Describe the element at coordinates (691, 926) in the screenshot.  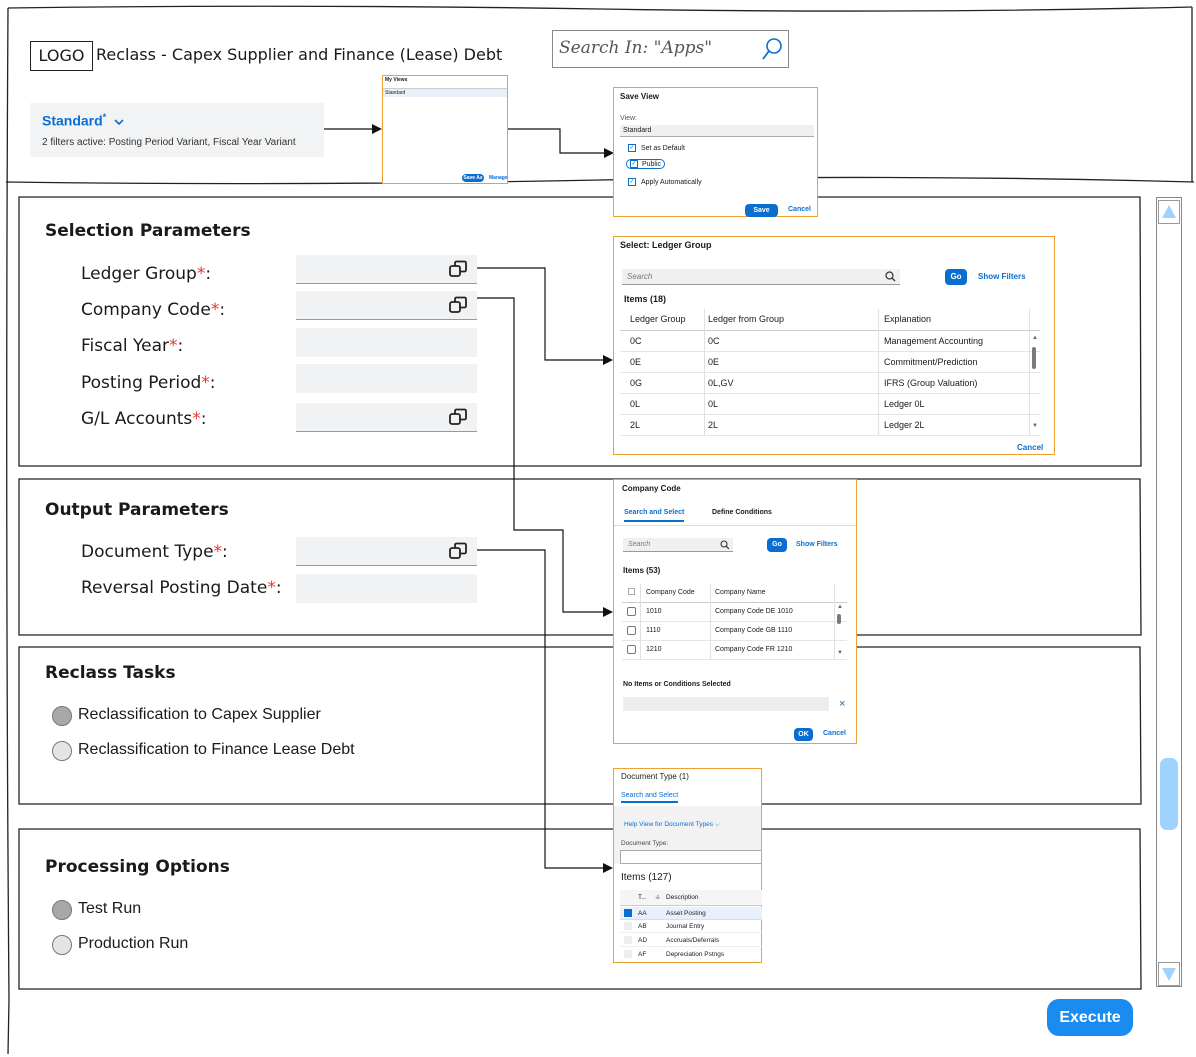
I see `table-row: AB Journal Entry` at that location.